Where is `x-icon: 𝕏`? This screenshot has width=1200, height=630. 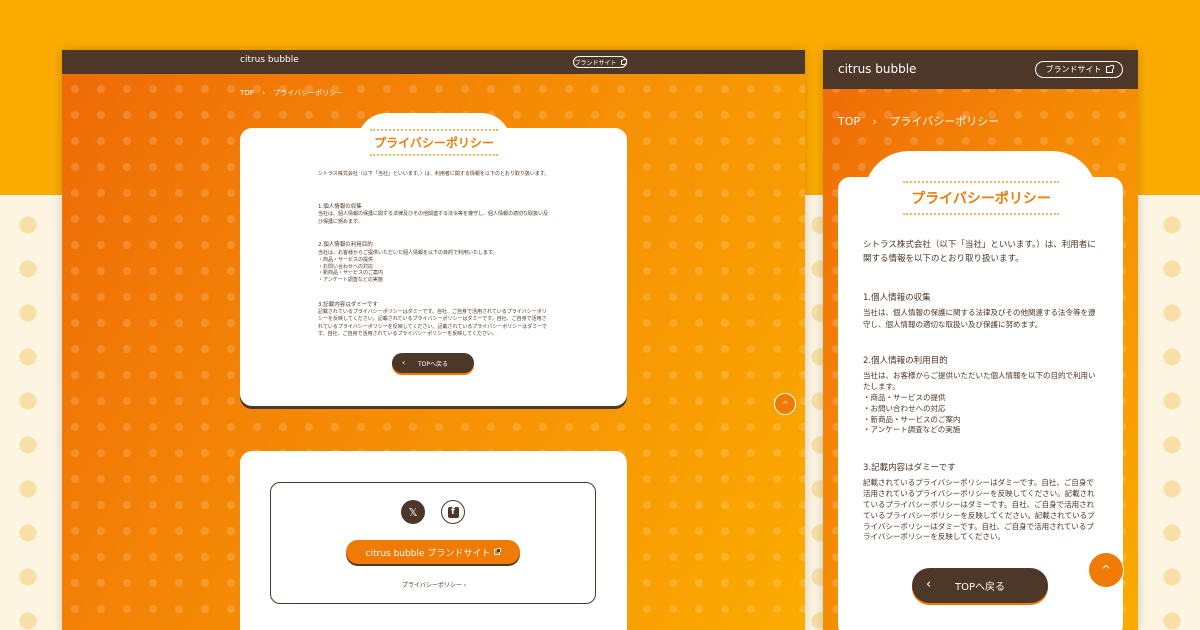
x-icon: 𝕏 is located at coordinates (413, 512).